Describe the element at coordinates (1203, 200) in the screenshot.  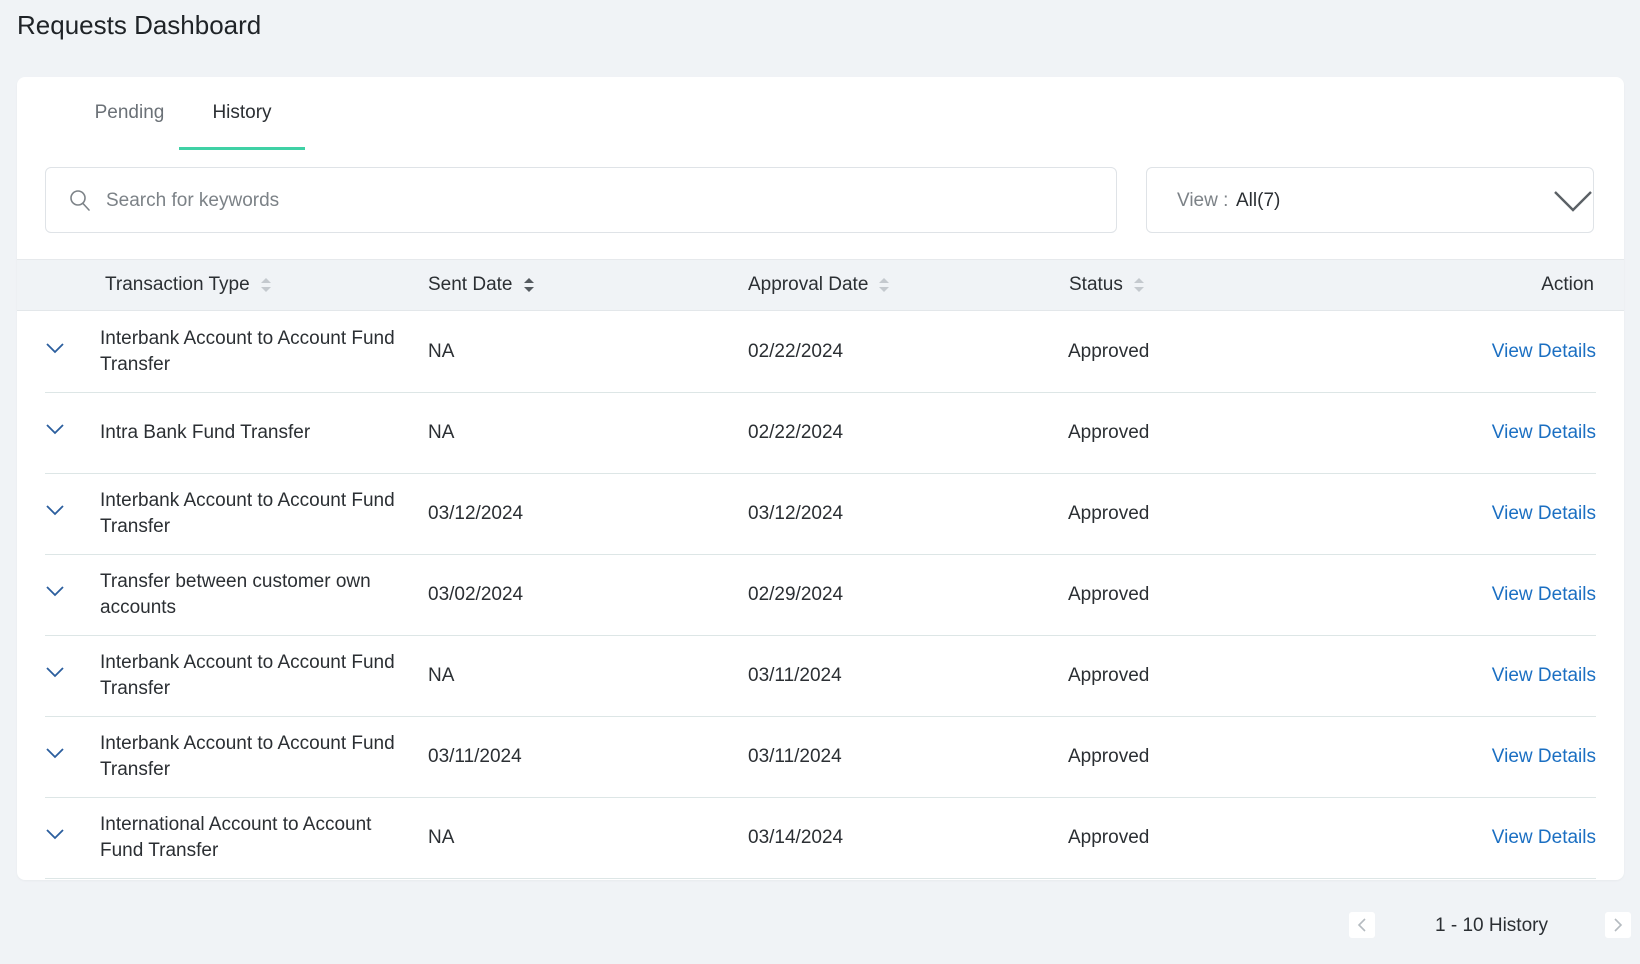
I see `view-filter-label: View :` at that location.